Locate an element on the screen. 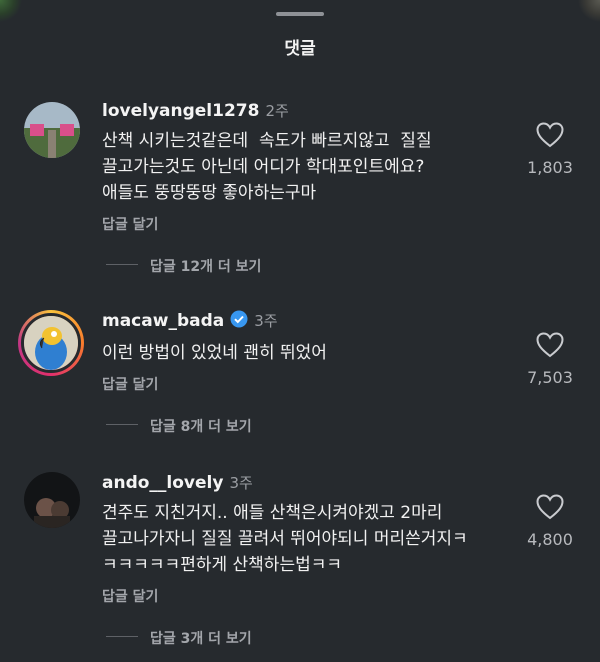 The image size is (600, 662). view-replies-button: 답글 12개 더 보기 is located at coordinates (183, 266).